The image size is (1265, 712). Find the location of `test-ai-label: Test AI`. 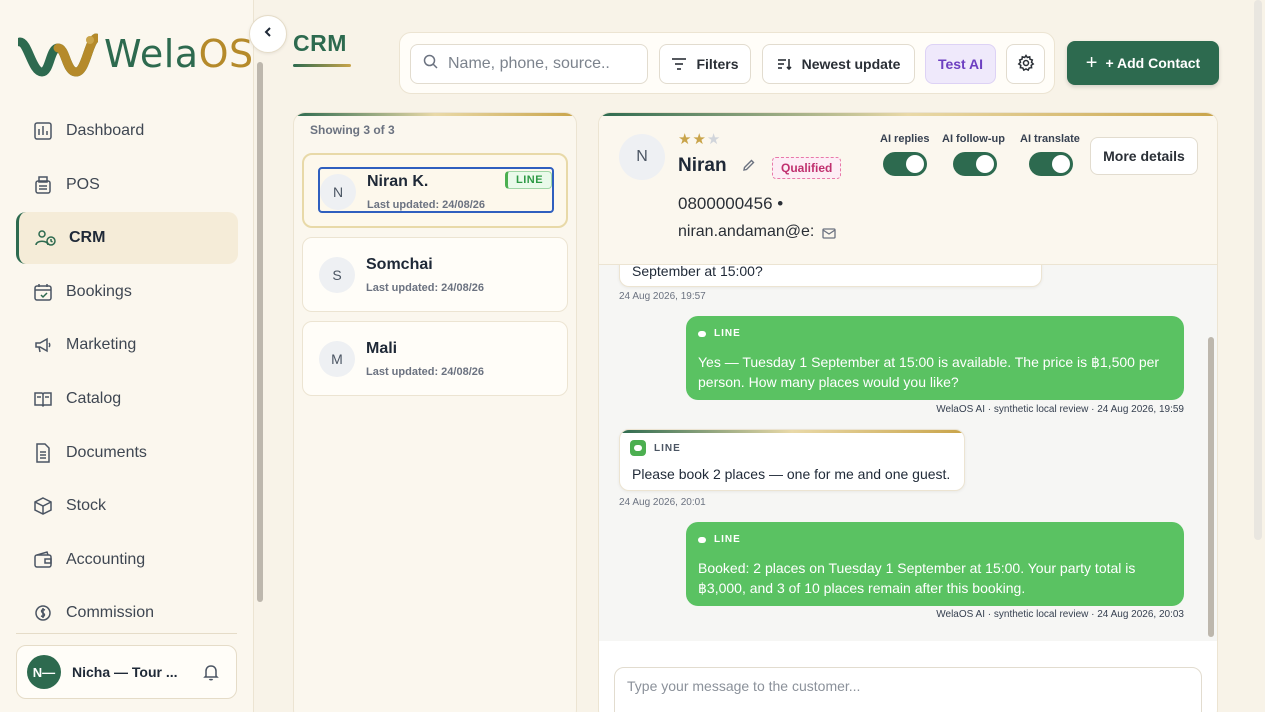

test-ai-label: Test AI is located at coordinates (960, 64).